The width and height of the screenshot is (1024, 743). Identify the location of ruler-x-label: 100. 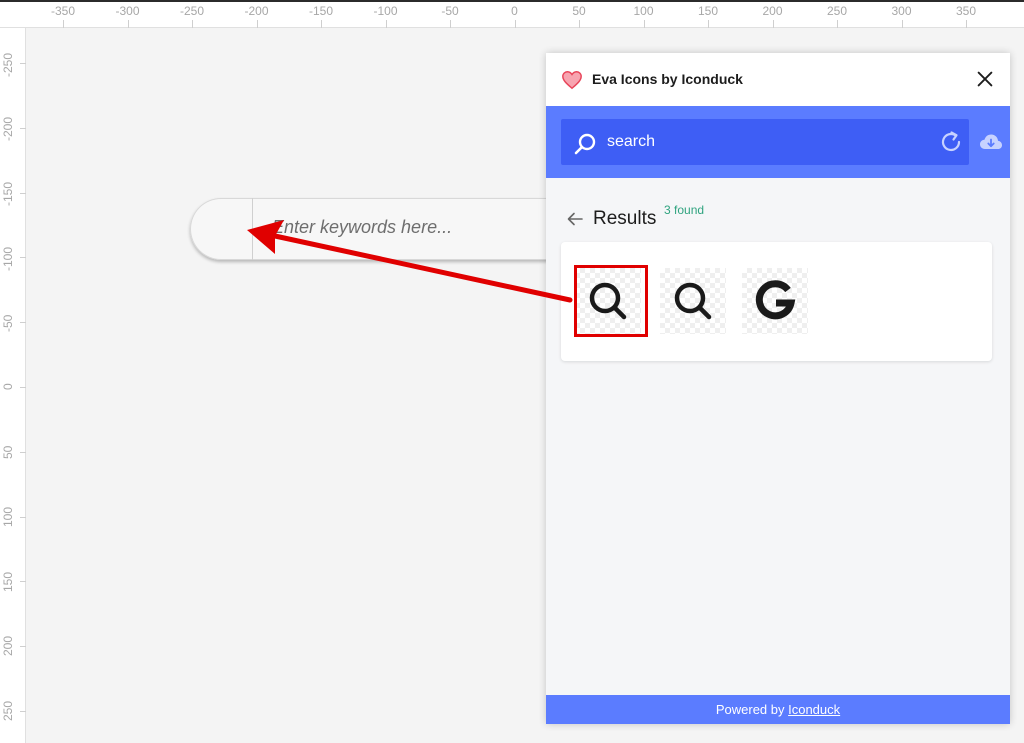
(643, 11).